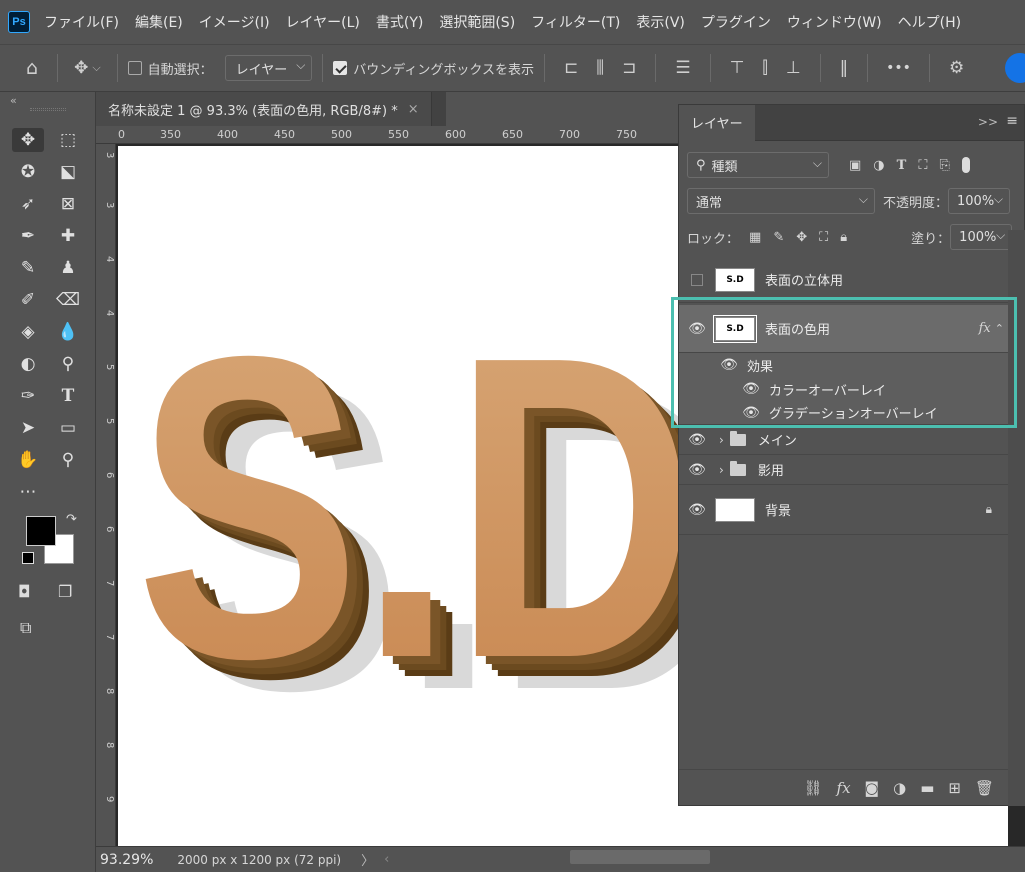 This screenshot has height=872, width=1025. I want to click on swap-colors-icon: ↷, so click(71, 519).